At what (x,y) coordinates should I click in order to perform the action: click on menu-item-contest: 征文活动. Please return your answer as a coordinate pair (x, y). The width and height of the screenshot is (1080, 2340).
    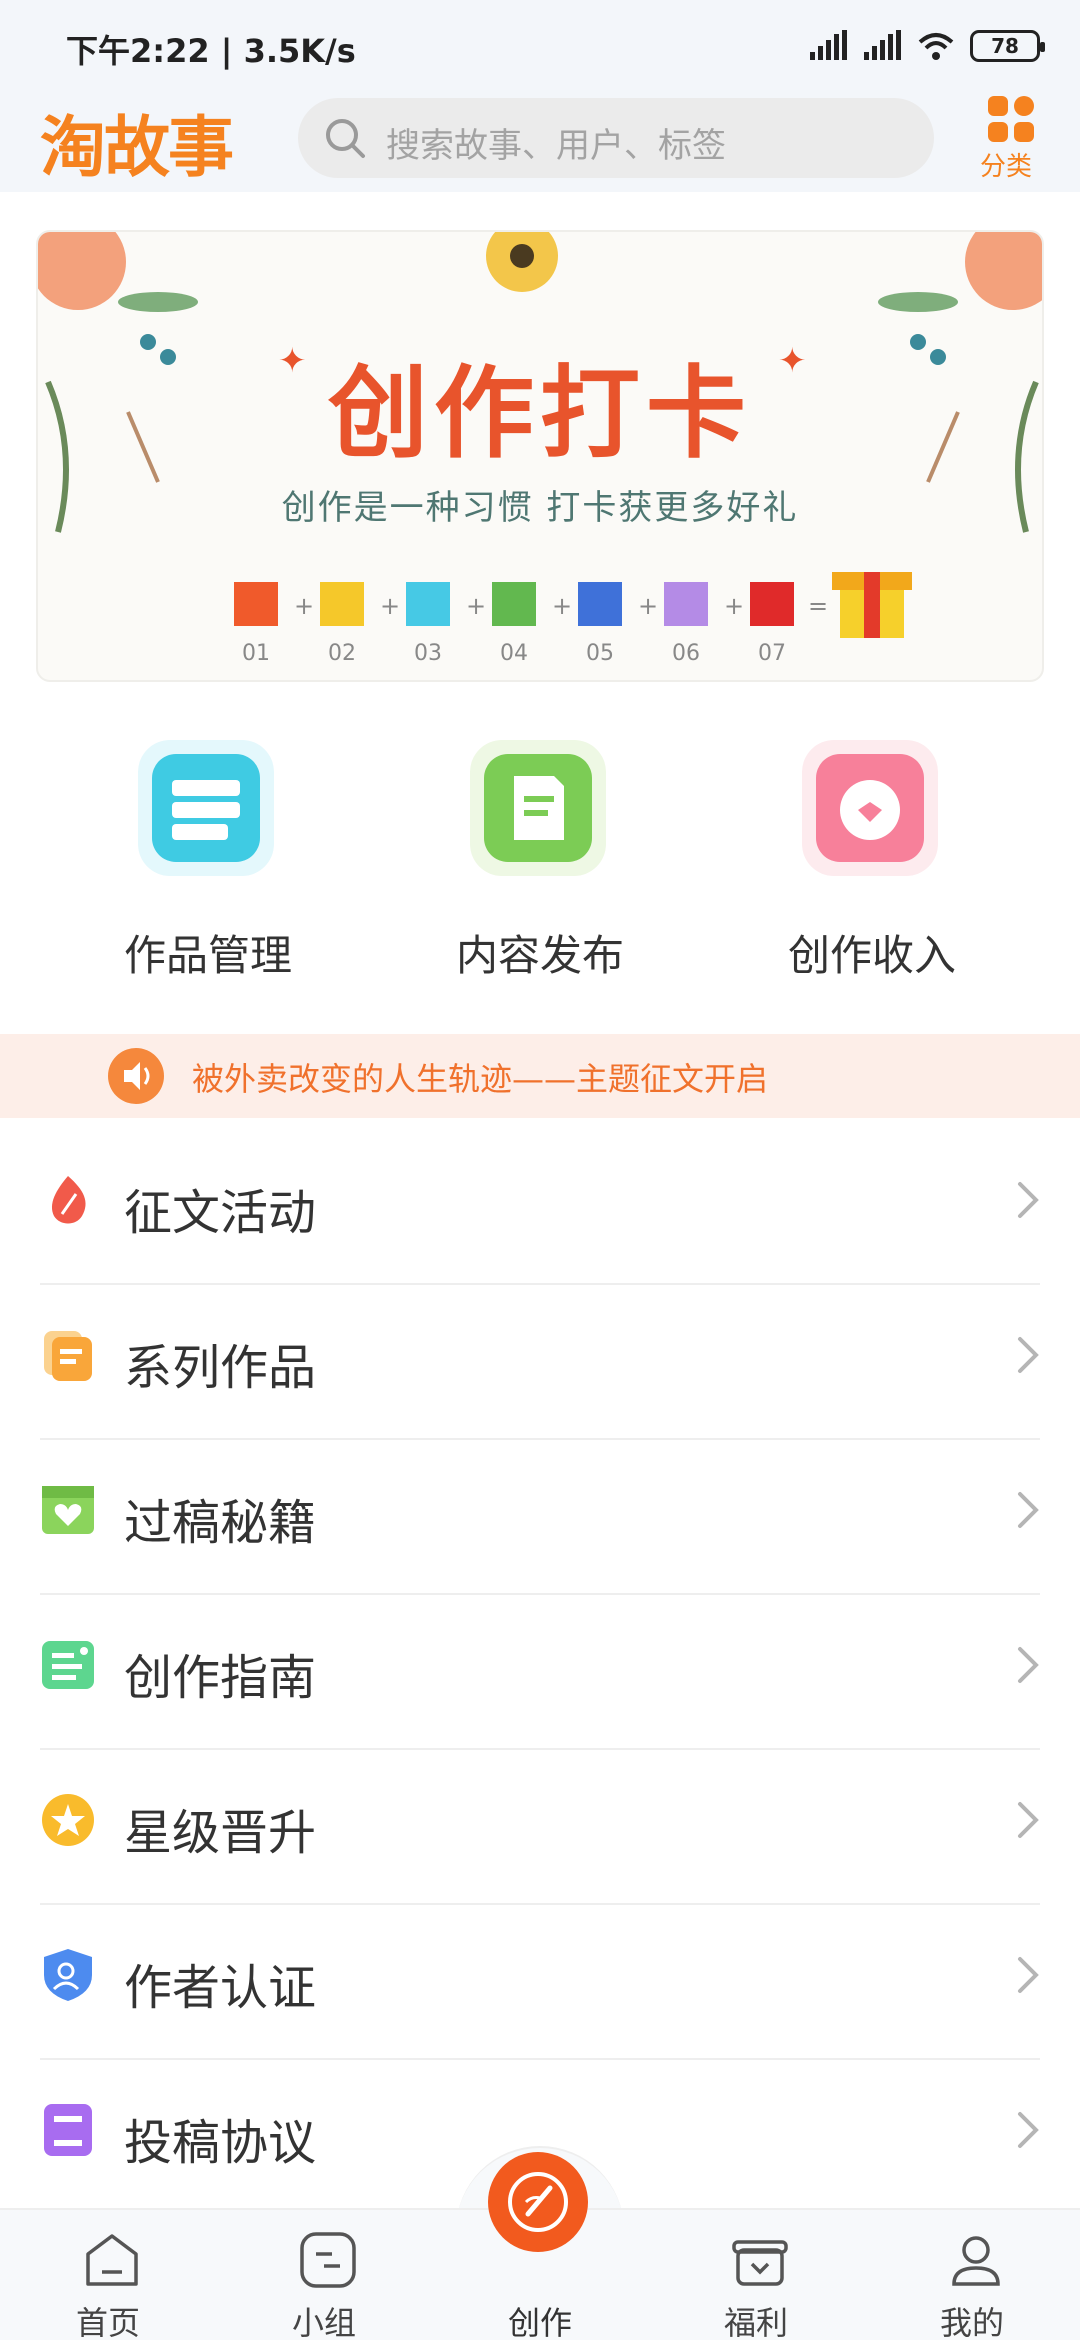
    Looking at the image, I should click on (540, 1207).